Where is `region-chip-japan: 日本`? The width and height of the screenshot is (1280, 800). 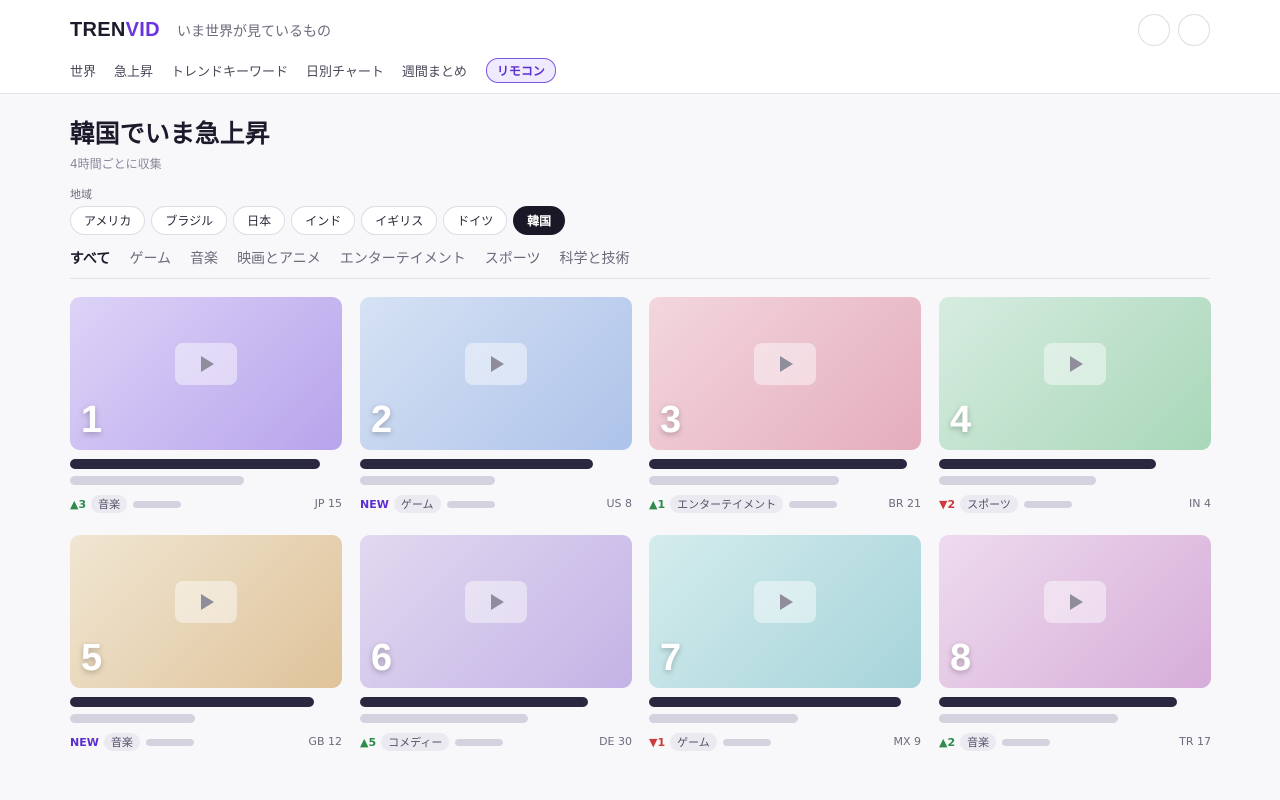 region-chip-japan: 日本 is located at coordinates (259, 220).